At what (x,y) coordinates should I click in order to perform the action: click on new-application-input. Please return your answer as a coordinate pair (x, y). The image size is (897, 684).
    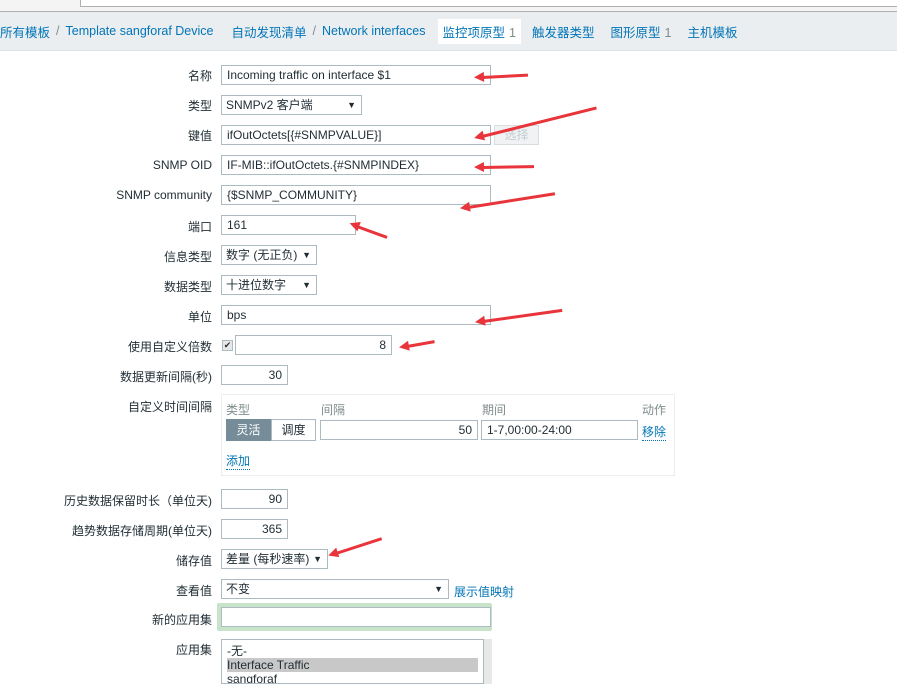
    Looking at the image, I should click on (356, 617).